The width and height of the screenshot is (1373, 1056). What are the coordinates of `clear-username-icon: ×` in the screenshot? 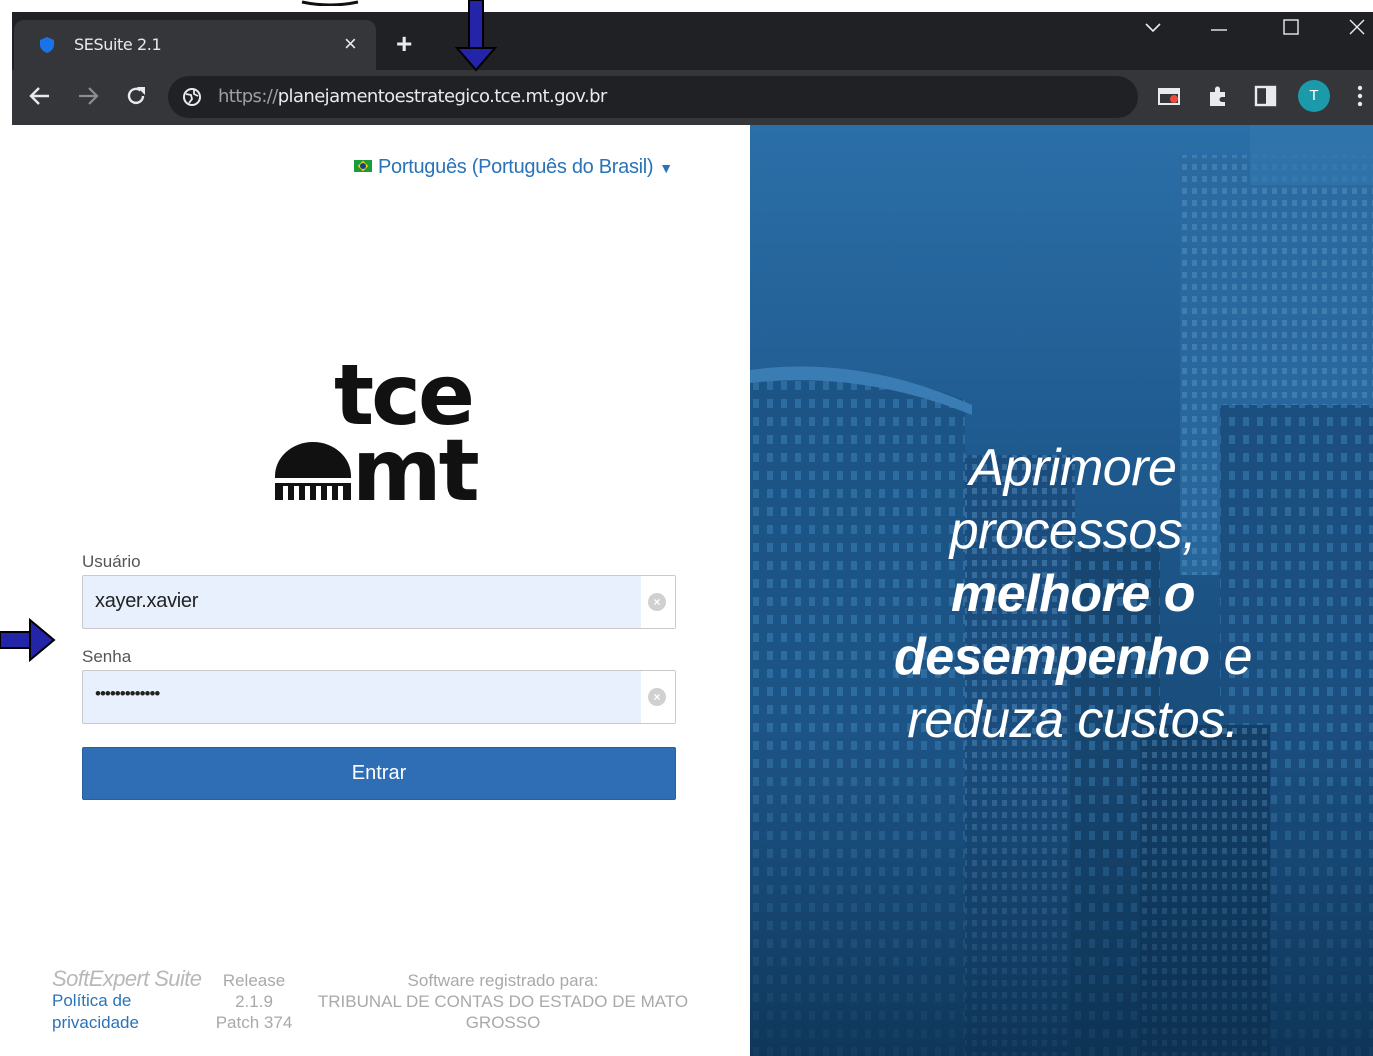 It's located at (657, 602).